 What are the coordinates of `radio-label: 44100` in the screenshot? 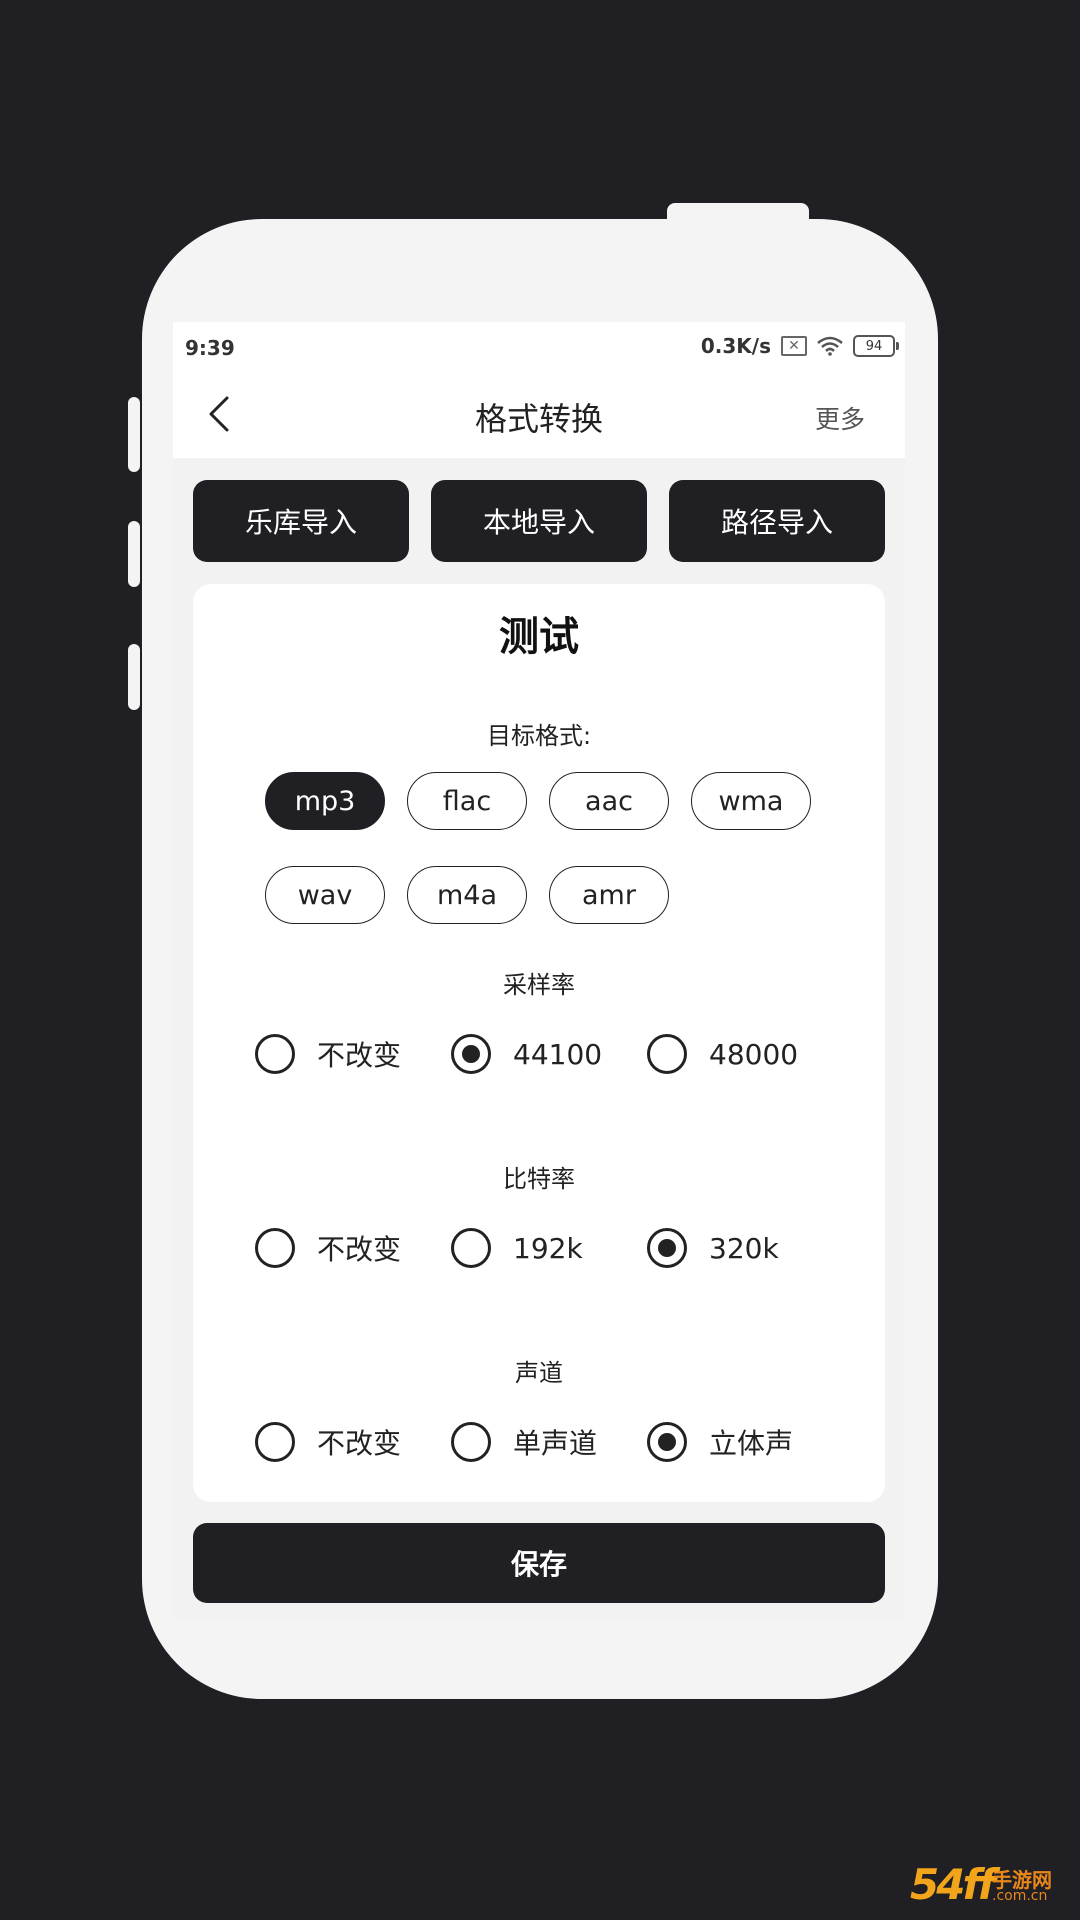 It's located at (558, 1054).